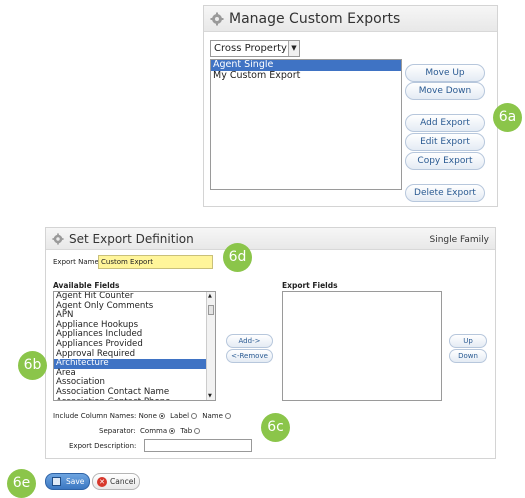 The height and width of the screenshot is (498, 525). I want to click on remove-field-button: <-Remove, so click(249, 356).